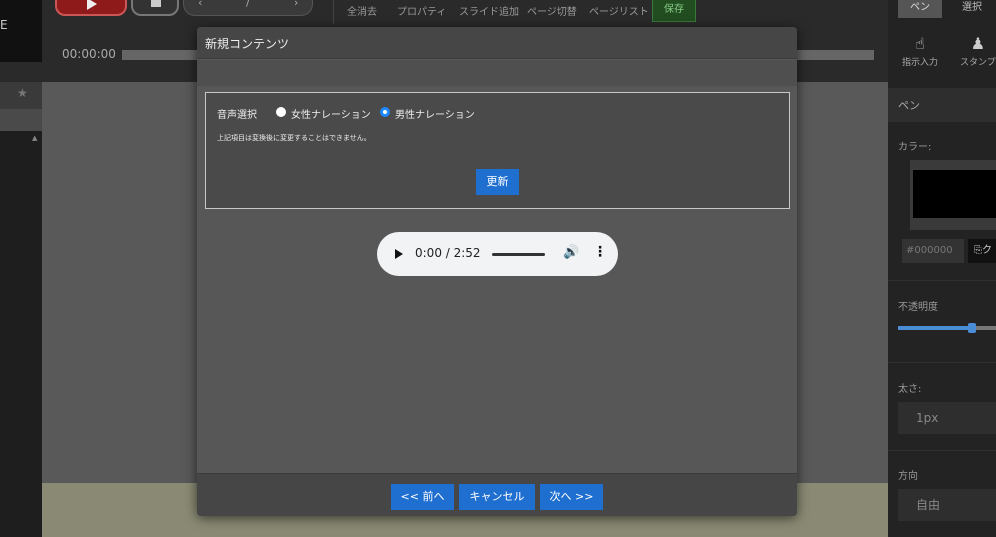 The image size is (996, 537). What do you see at coordinates (34, 138) in the screenshot?
I see `scroll-up-icon: ▲` at bounding box center [34, 138].